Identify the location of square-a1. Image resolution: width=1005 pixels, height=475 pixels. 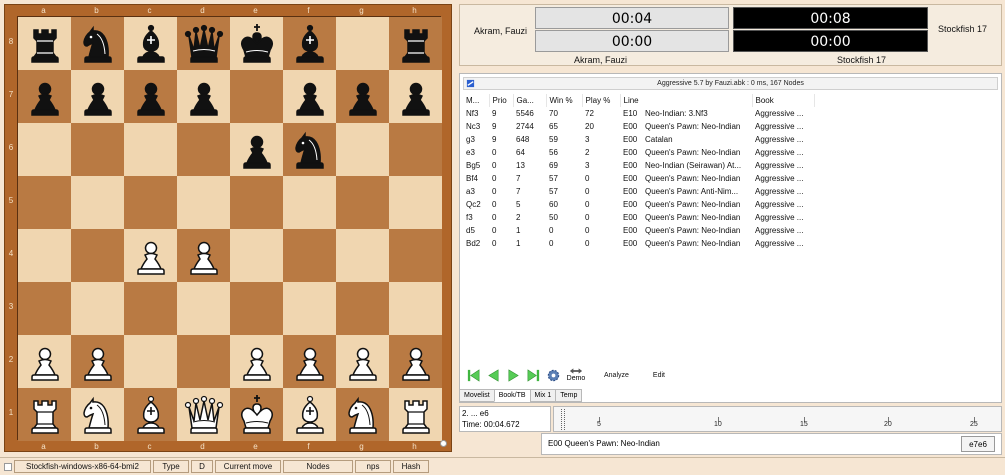
(44, 414).